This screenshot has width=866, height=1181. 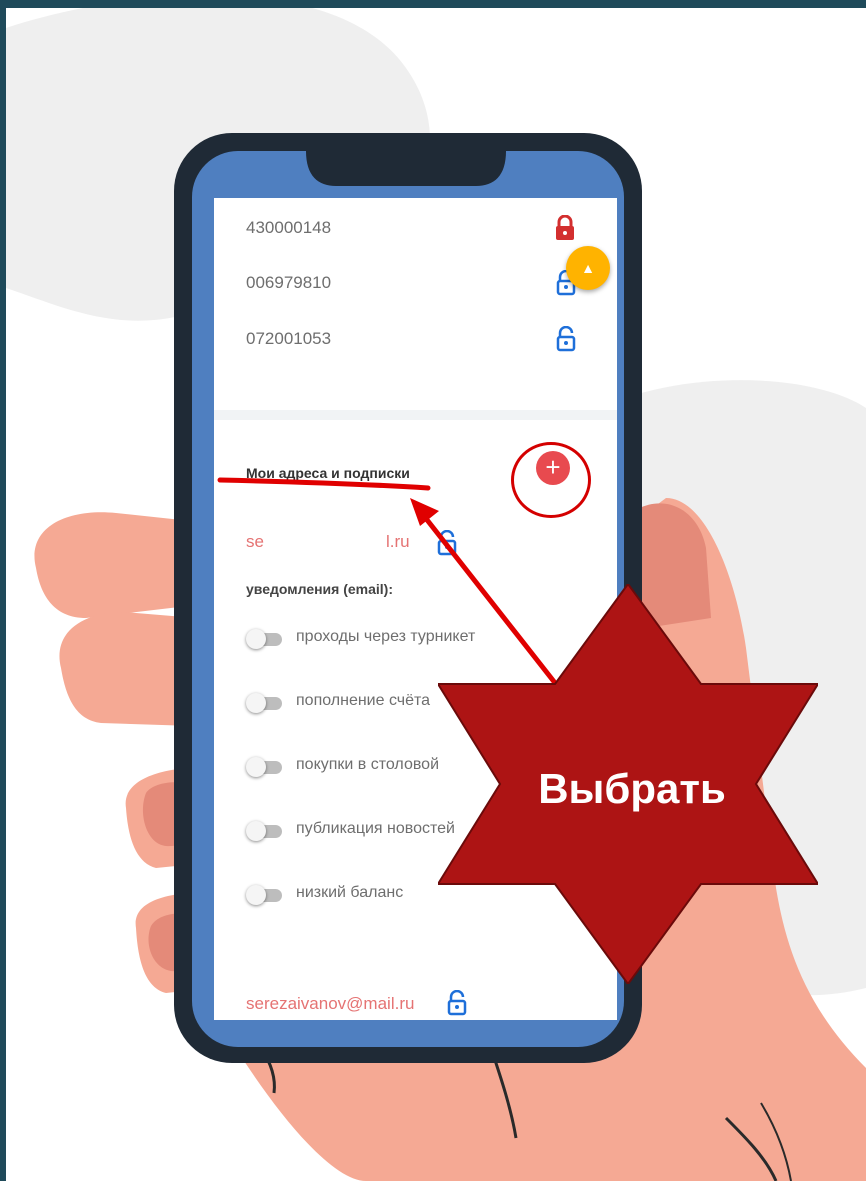 I want to click on highlight-circle, so click(x=551, y=480).